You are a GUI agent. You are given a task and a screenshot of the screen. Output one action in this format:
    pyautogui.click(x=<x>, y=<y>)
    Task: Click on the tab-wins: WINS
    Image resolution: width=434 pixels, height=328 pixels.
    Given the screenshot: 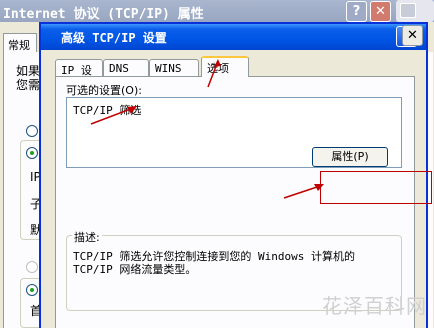 What is the action you would take?
    pyautogui.click(x=174, y=67)
    